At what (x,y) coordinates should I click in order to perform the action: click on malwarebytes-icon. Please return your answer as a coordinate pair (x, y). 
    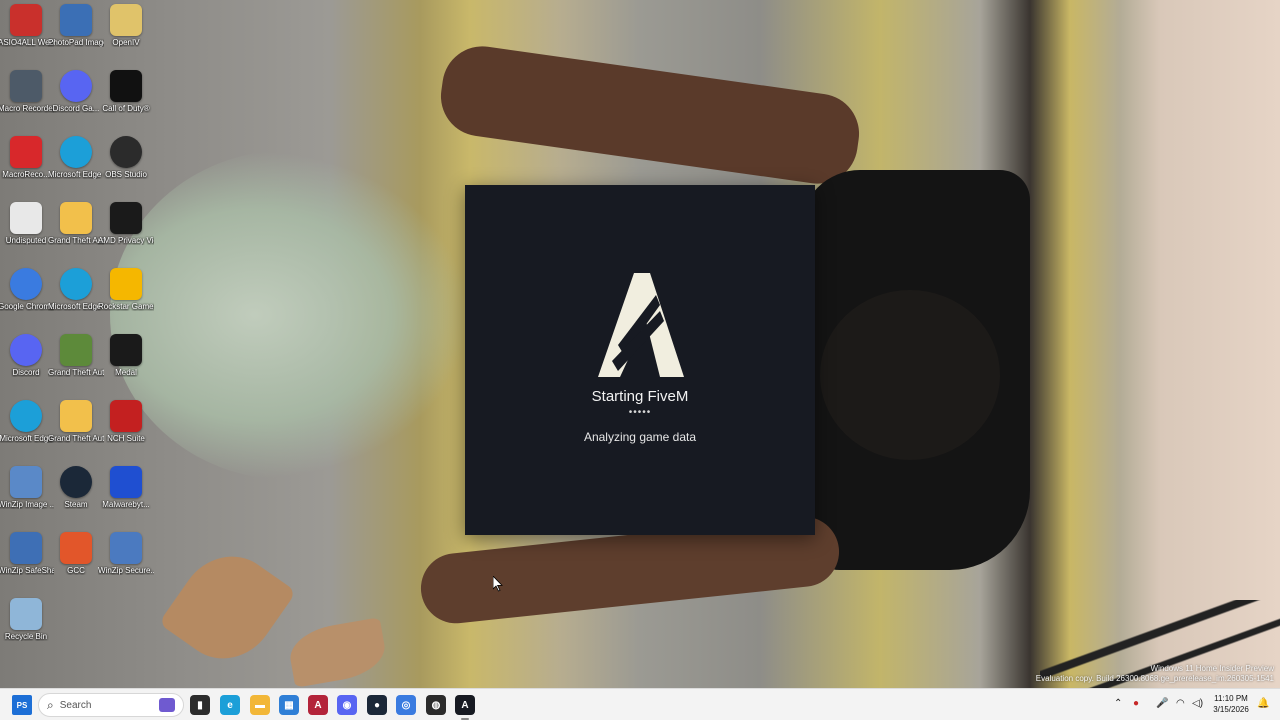
    Looking at the image, I should click on (126, 482).